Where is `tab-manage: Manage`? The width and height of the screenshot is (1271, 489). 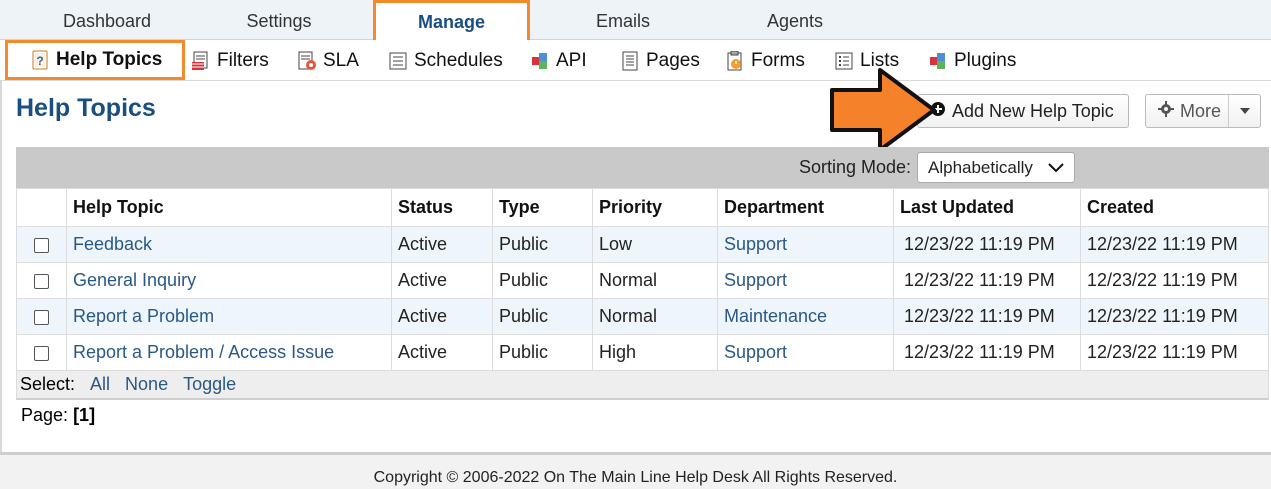 tab-manage: Manage is located at coordinates (451, 20).